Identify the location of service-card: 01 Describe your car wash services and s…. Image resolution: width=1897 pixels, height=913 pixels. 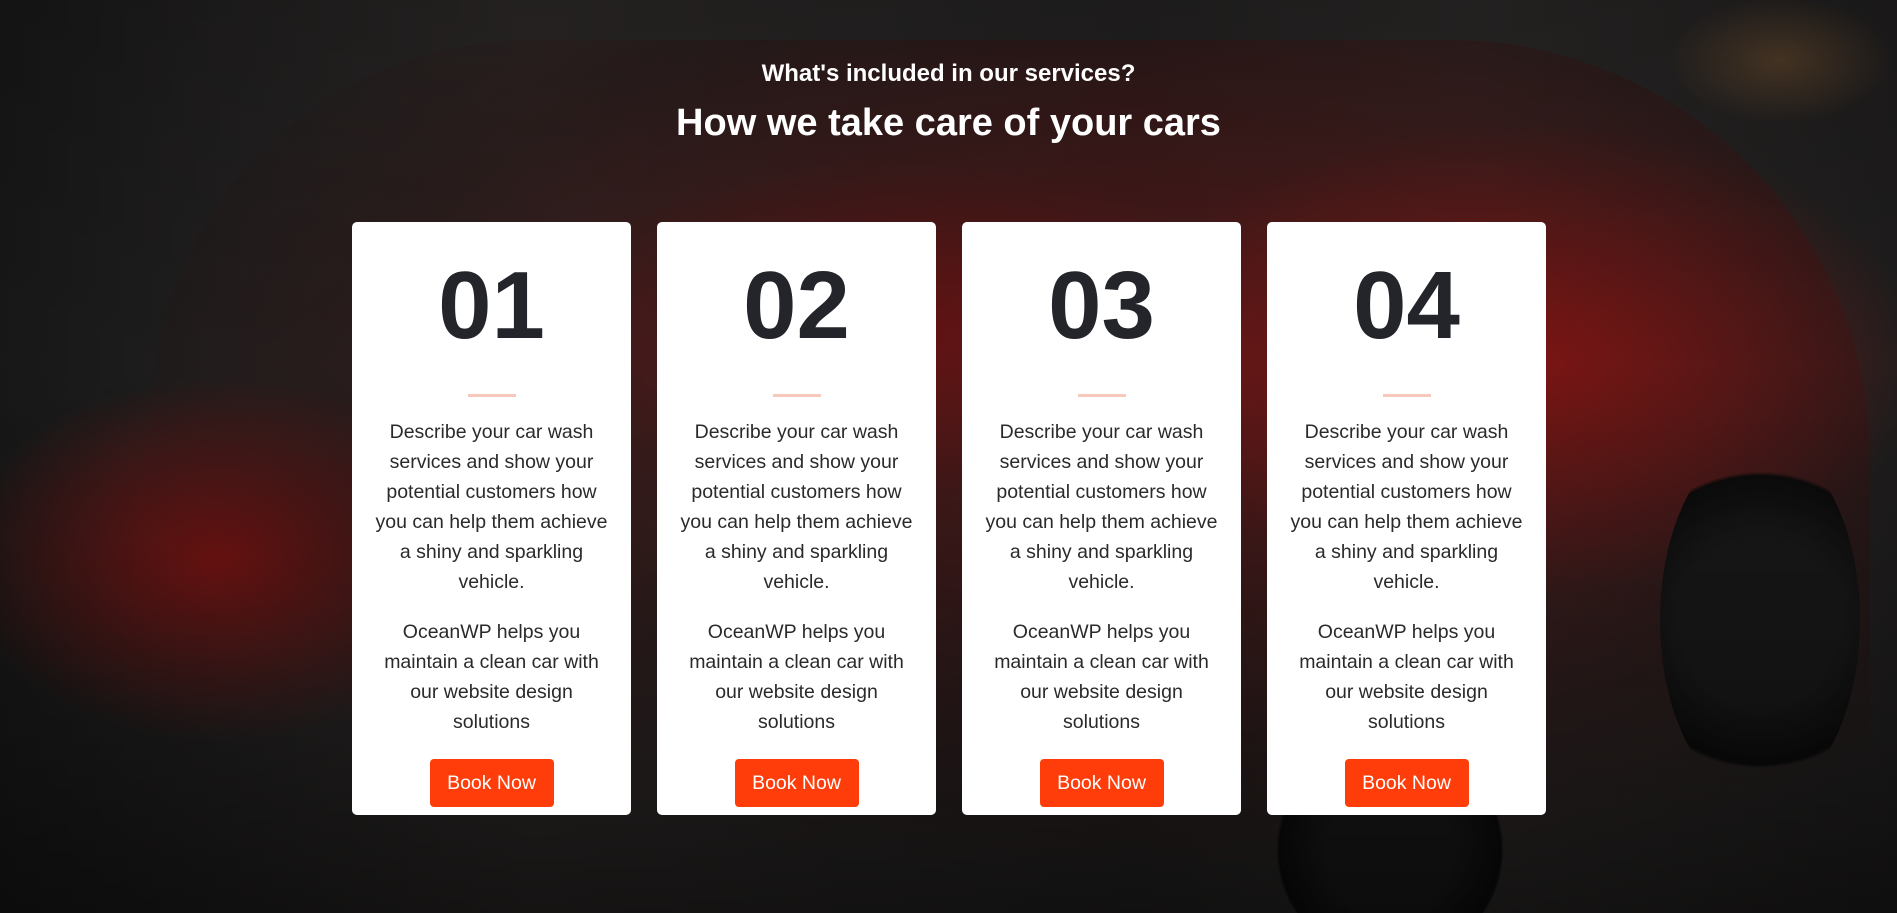
(491, 518).